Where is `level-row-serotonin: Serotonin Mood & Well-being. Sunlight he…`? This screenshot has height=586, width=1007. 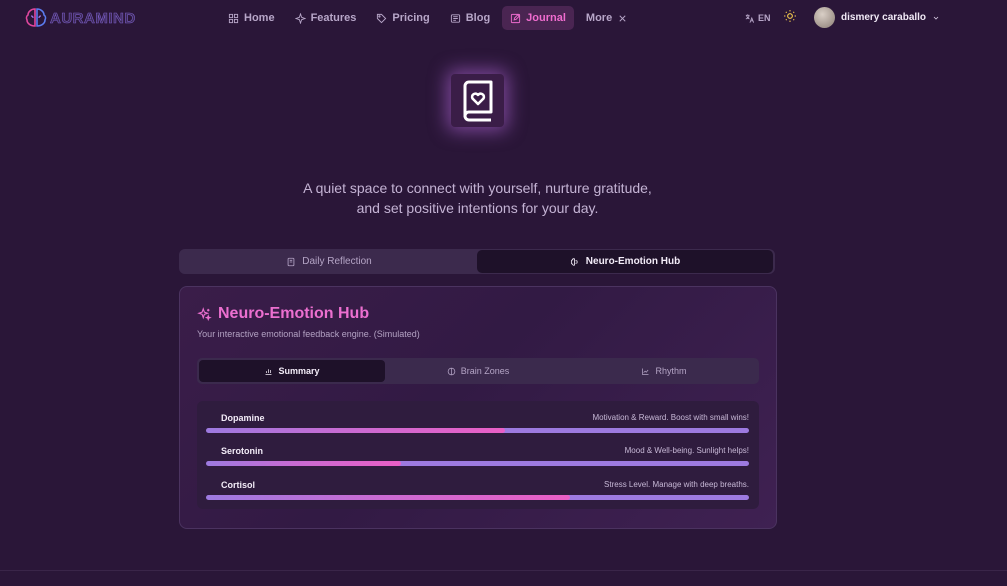 level-row-serotonin: Serotonin Mood & Well-being. Sunlight he… is located at coordinates (478, 461).